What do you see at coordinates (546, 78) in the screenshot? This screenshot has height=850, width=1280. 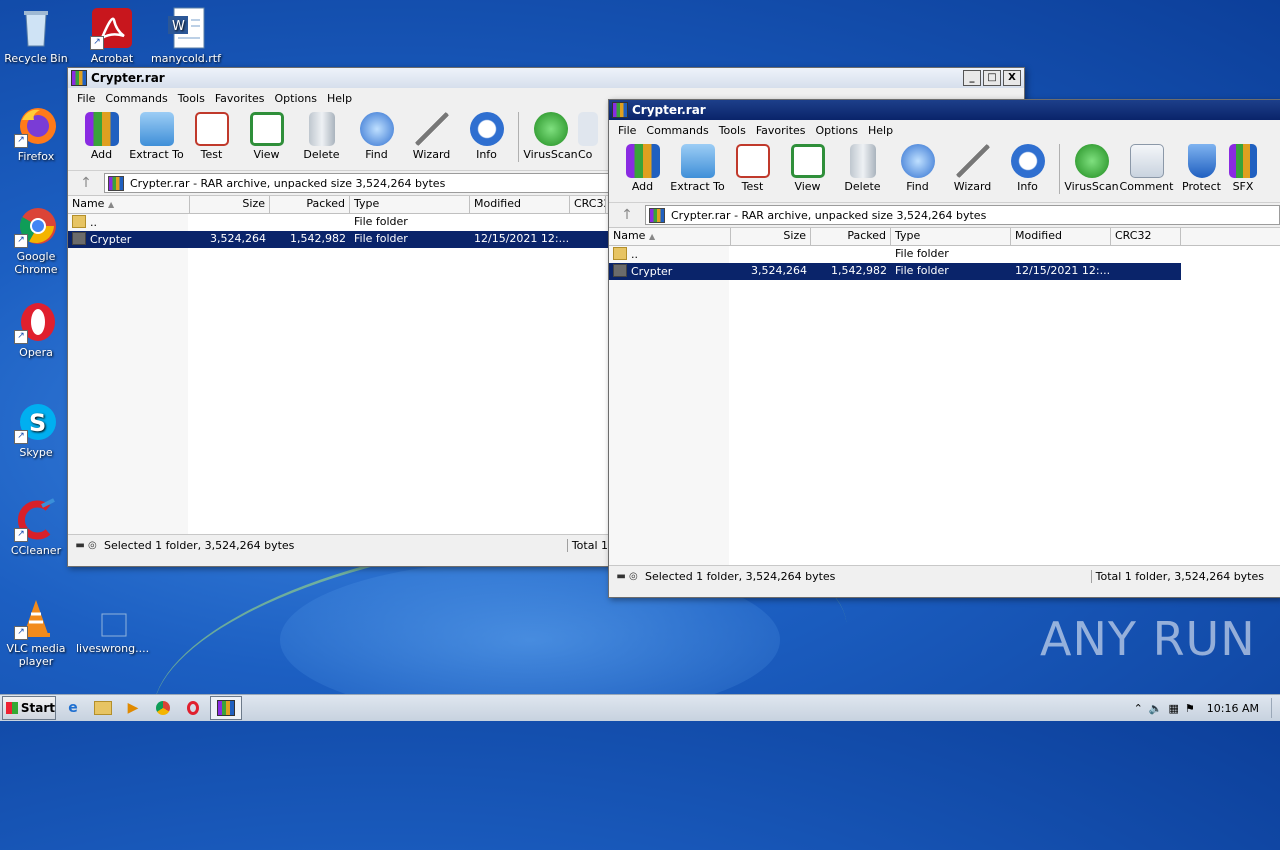 I see `window-titlebar: Crypter.rar _ □ X` at bounding box center [546, 78].